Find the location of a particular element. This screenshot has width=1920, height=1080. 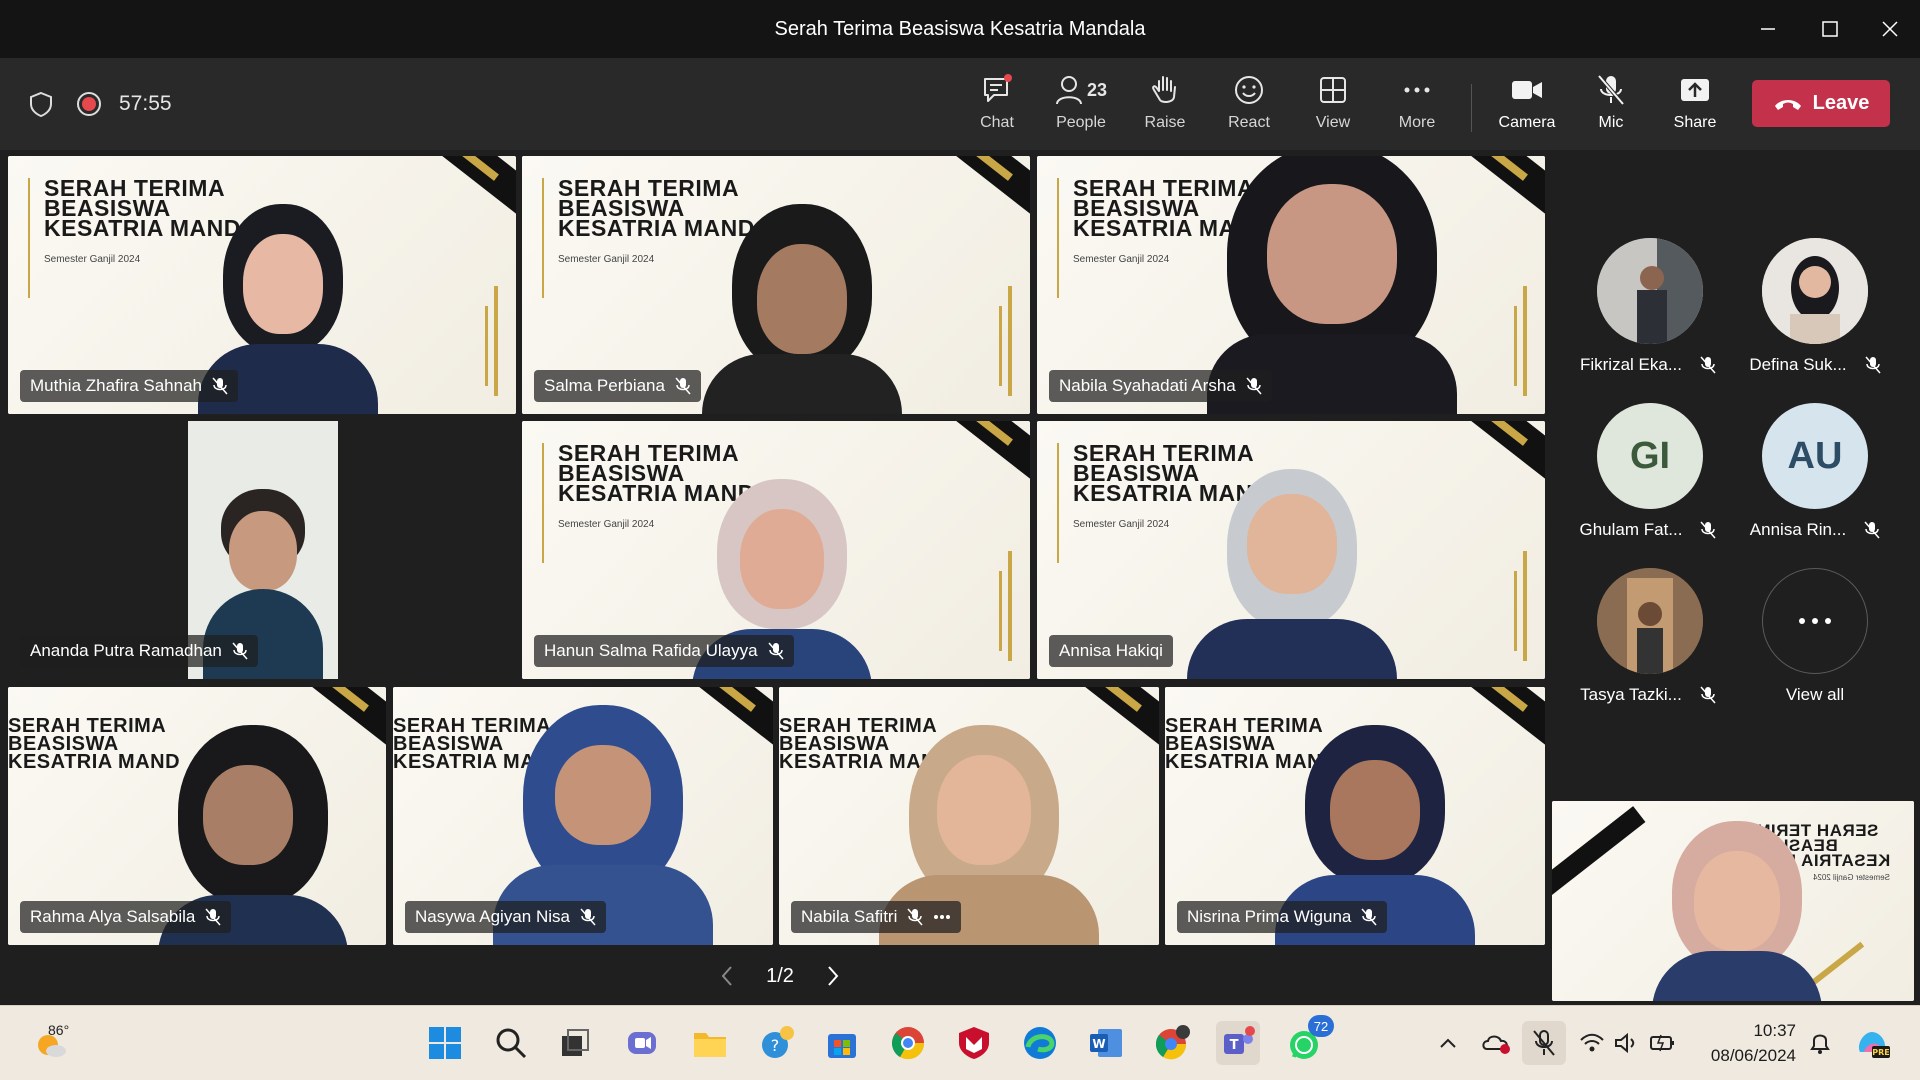

minimize-button is located at coordinates (1768, 29).